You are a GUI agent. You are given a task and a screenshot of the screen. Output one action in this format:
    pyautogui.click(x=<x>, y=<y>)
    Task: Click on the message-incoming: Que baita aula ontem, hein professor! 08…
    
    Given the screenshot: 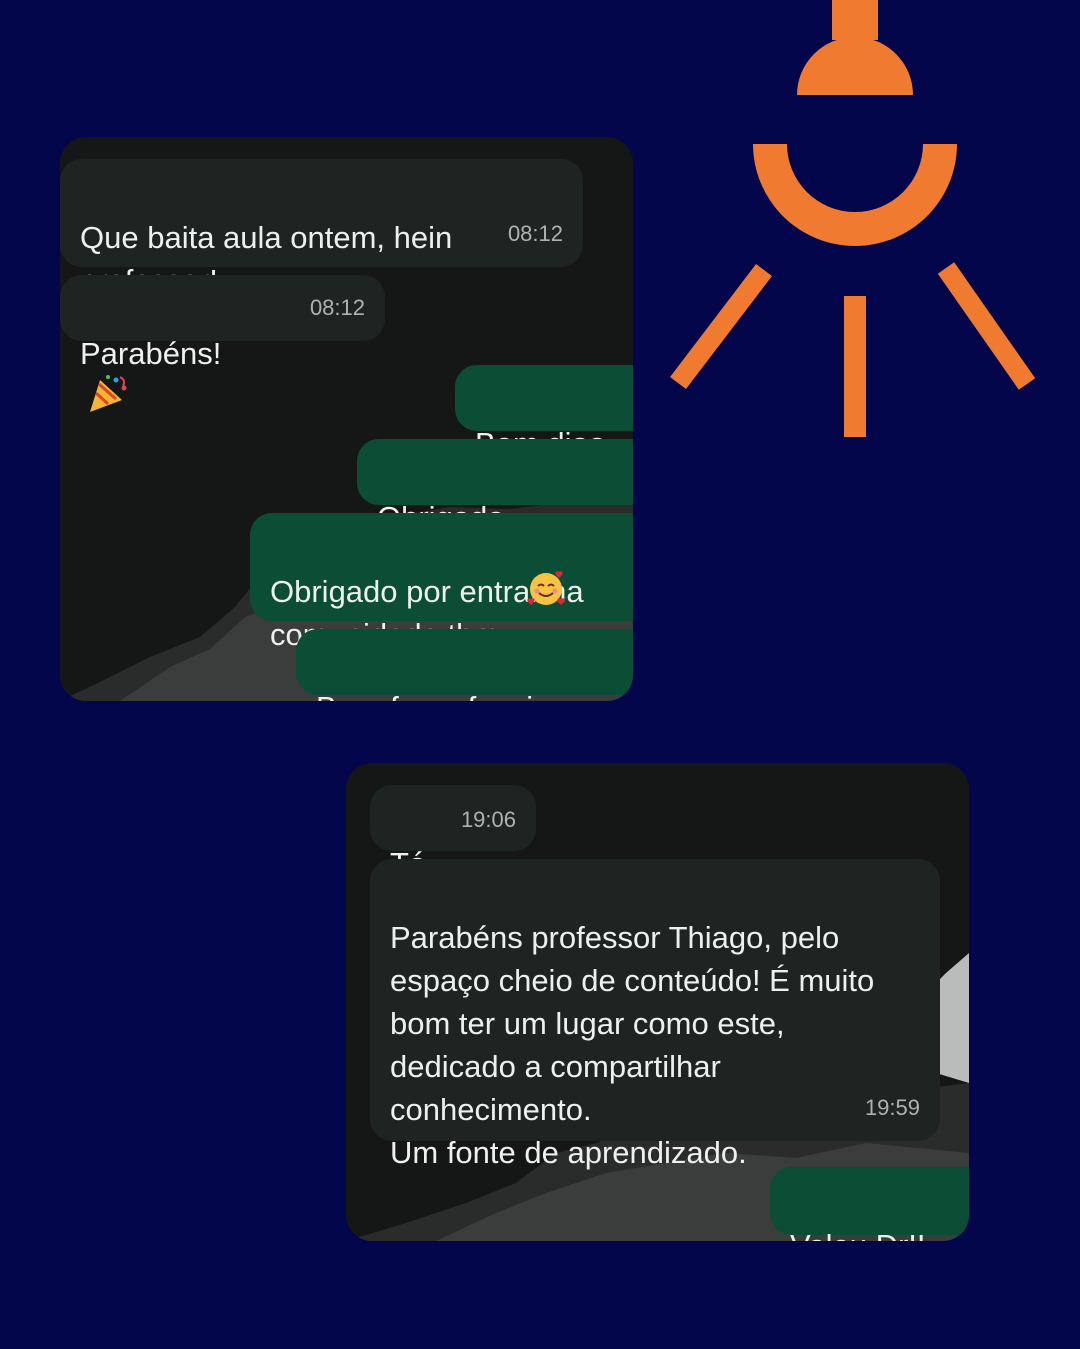 What is the action you would take?
    pyautogui.click(x=321, y=228)
    